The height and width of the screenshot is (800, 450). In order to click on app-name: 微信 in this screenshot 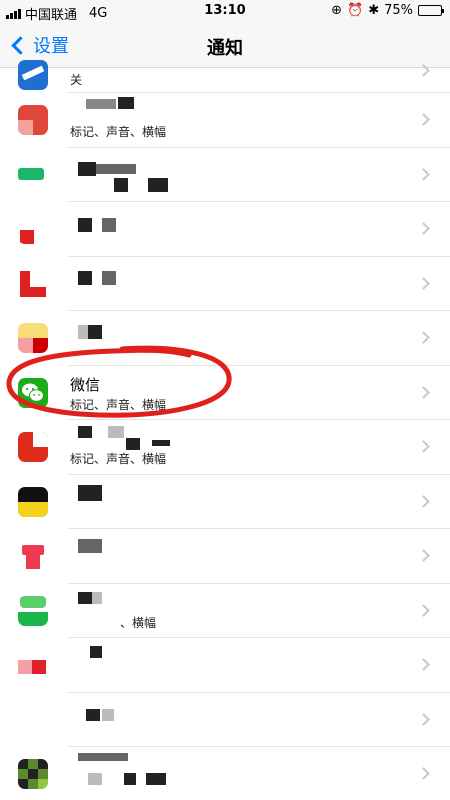, I will do `click(85, 384)`.